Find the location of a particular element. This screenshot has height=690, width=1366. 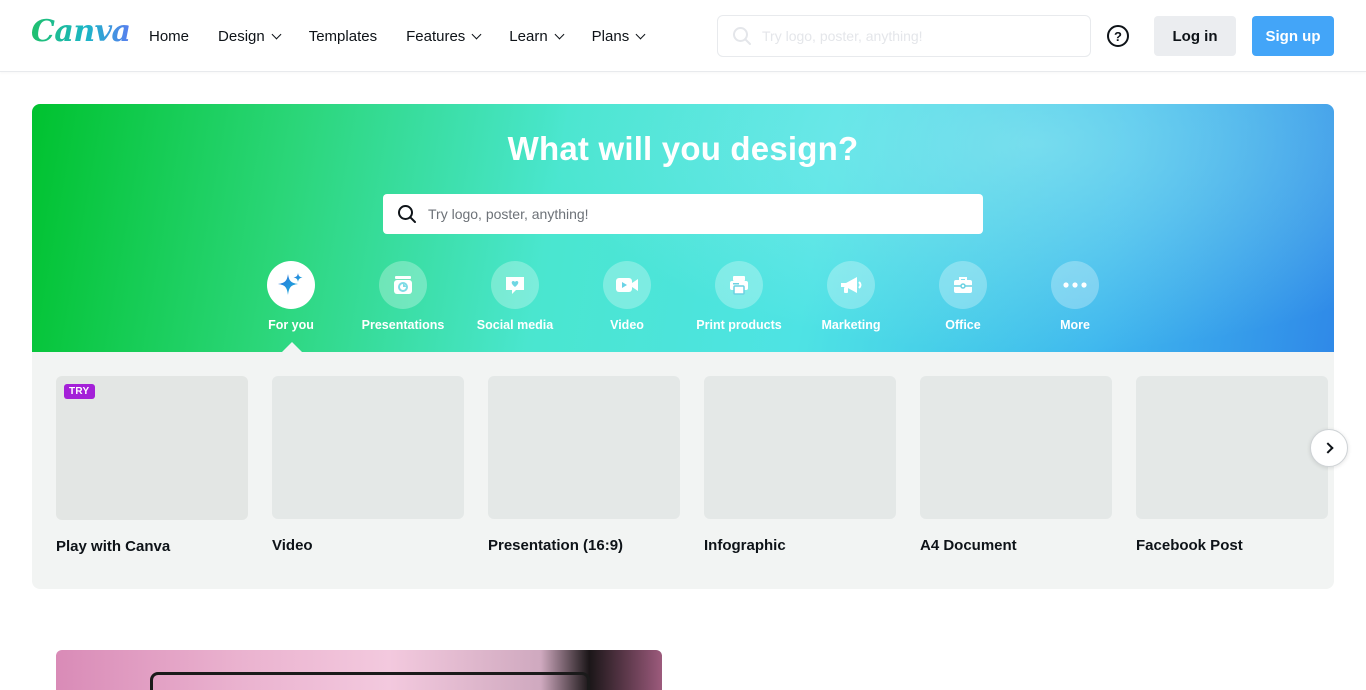

category-label: Social media is located at coordinates (515, 325).